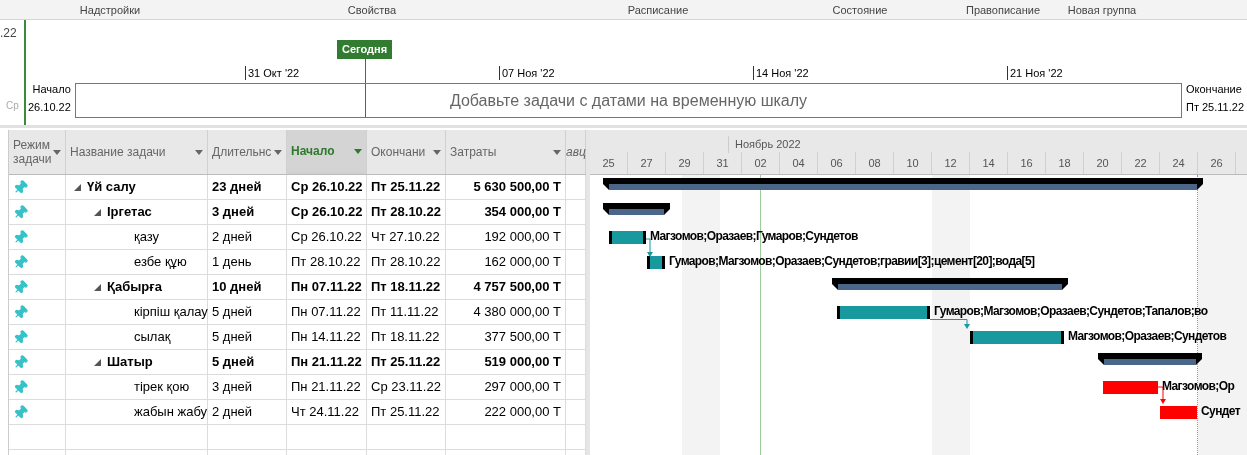 Image resolution: width=1247 pixels, height=455 pixels. Describe the element at coordinates (754, 236) in the screenshot. I see `resource-names: Магзомов;Оразаев;Гумаров;Сундетов` at that location.